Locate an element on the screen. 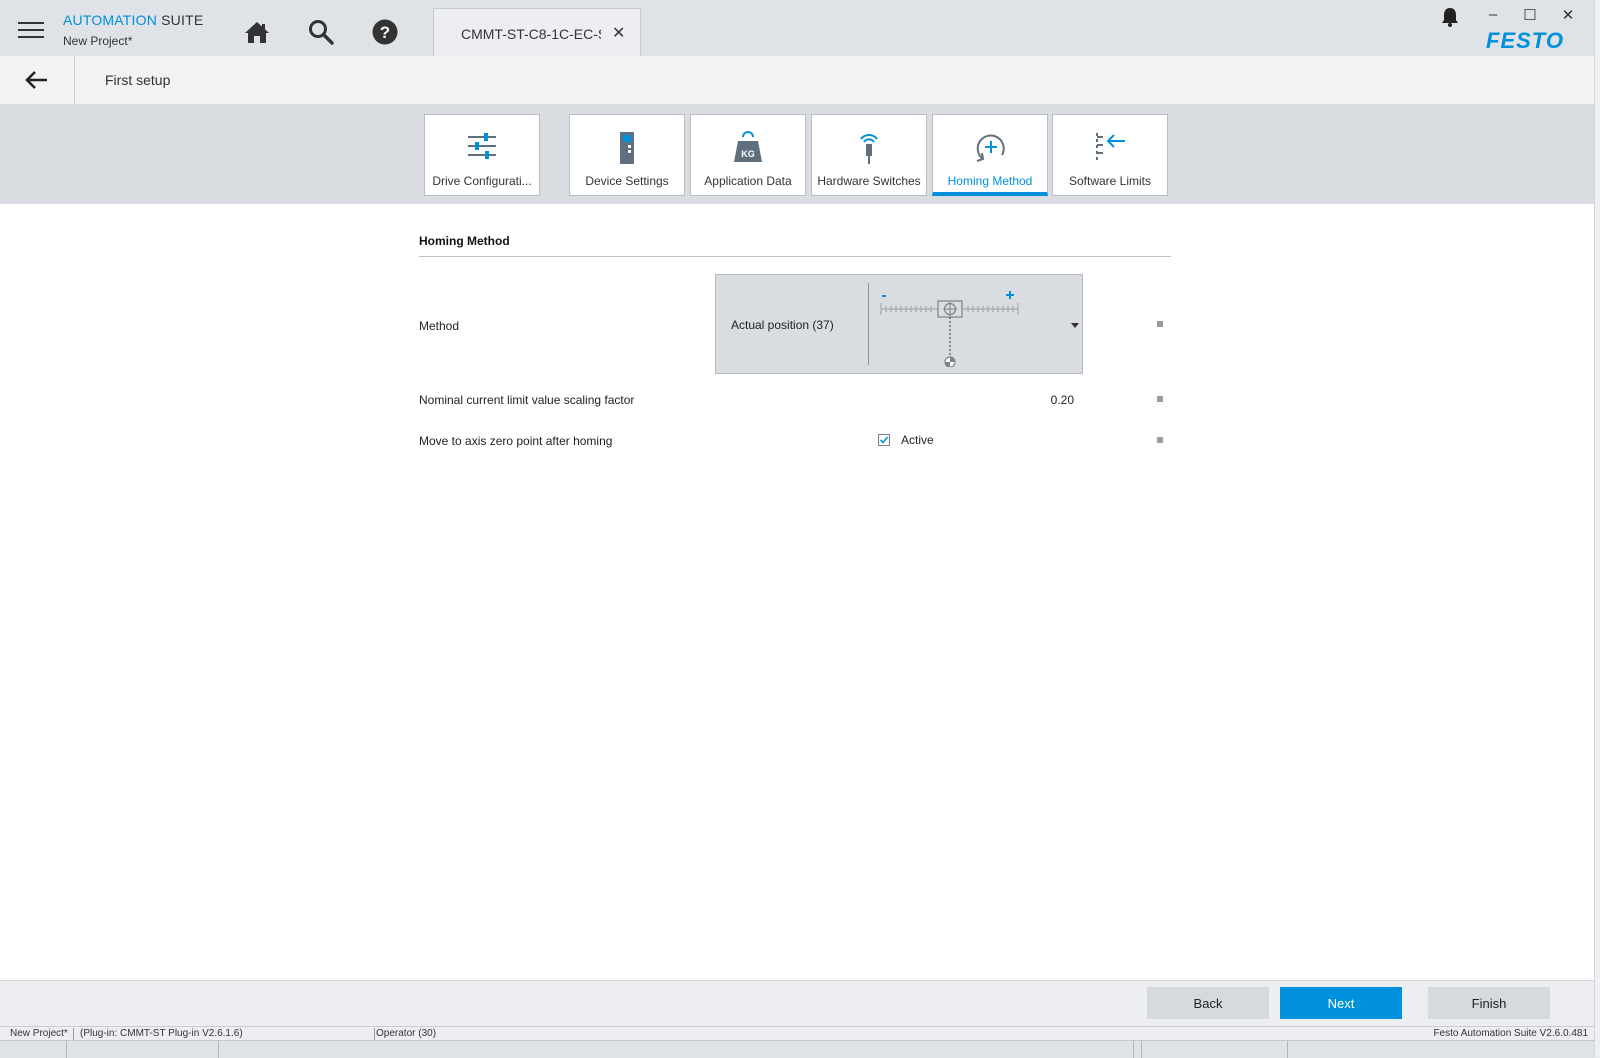  step-hardware-switches: Hardware Switches is located at coordinates (869, 155).